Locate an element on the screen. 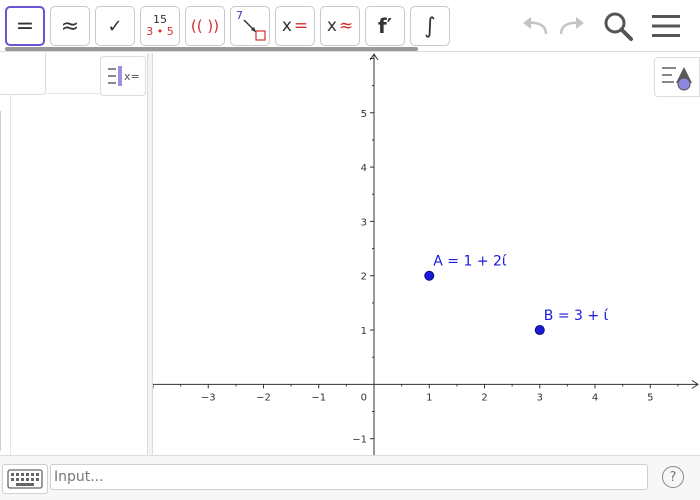 The image size is (700, 500). undo-icon is located at coordinates (535, 26).